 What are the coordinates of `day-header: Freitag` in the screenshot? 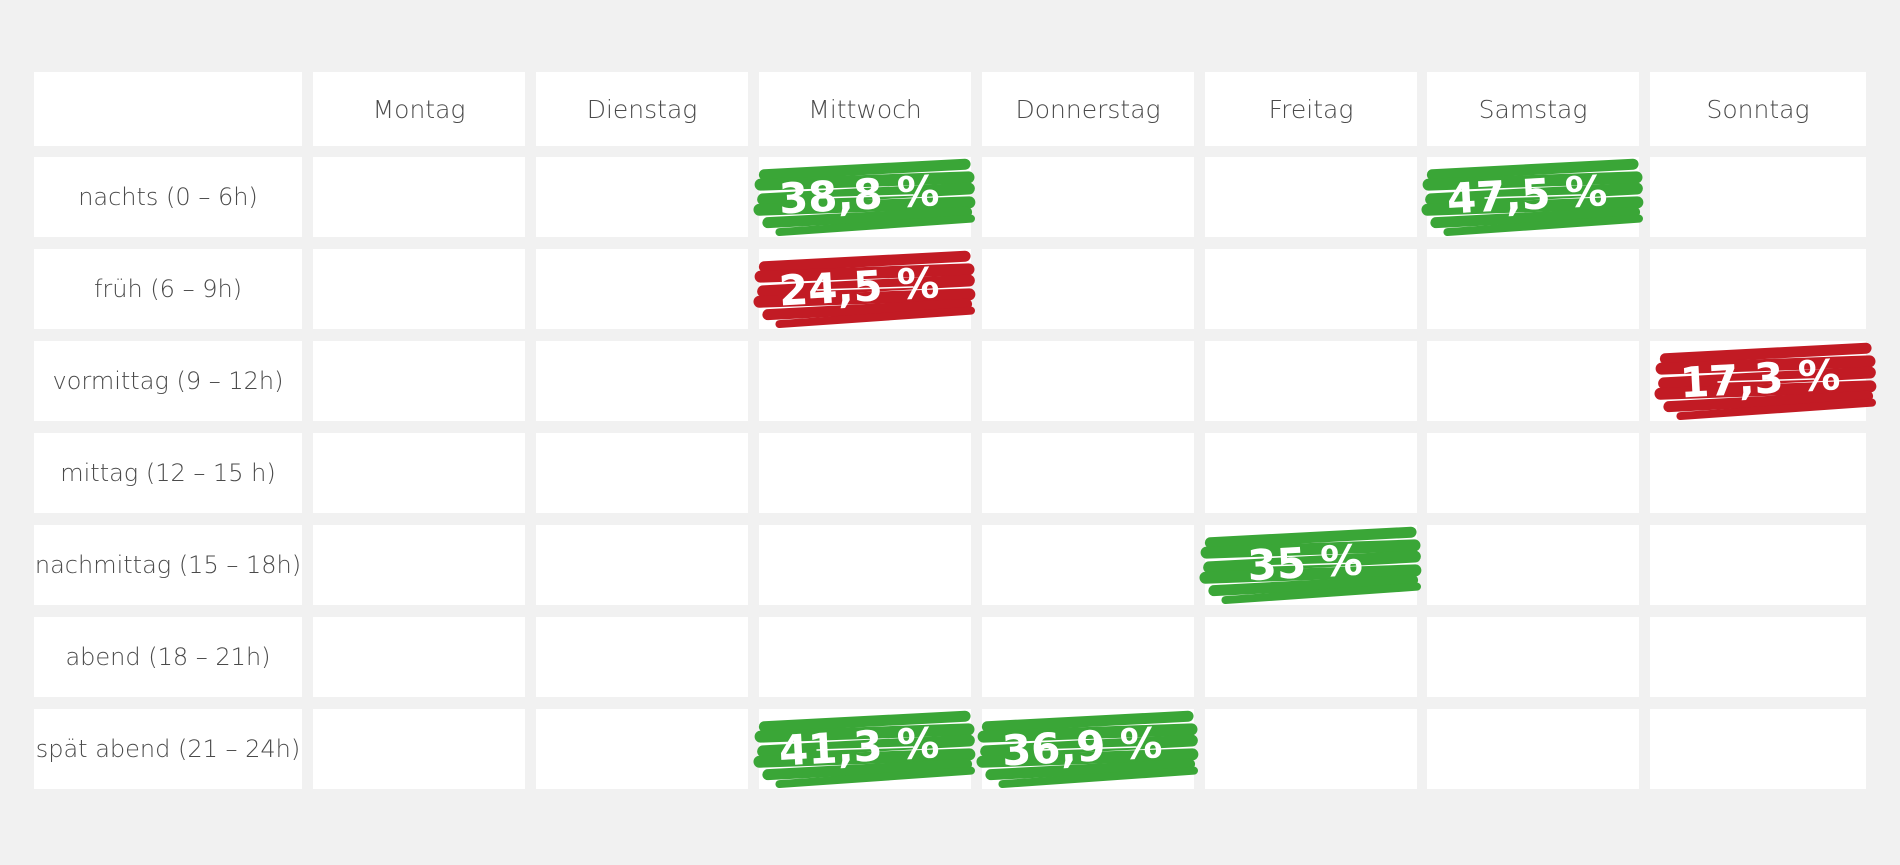 It's located at (1311, 109).